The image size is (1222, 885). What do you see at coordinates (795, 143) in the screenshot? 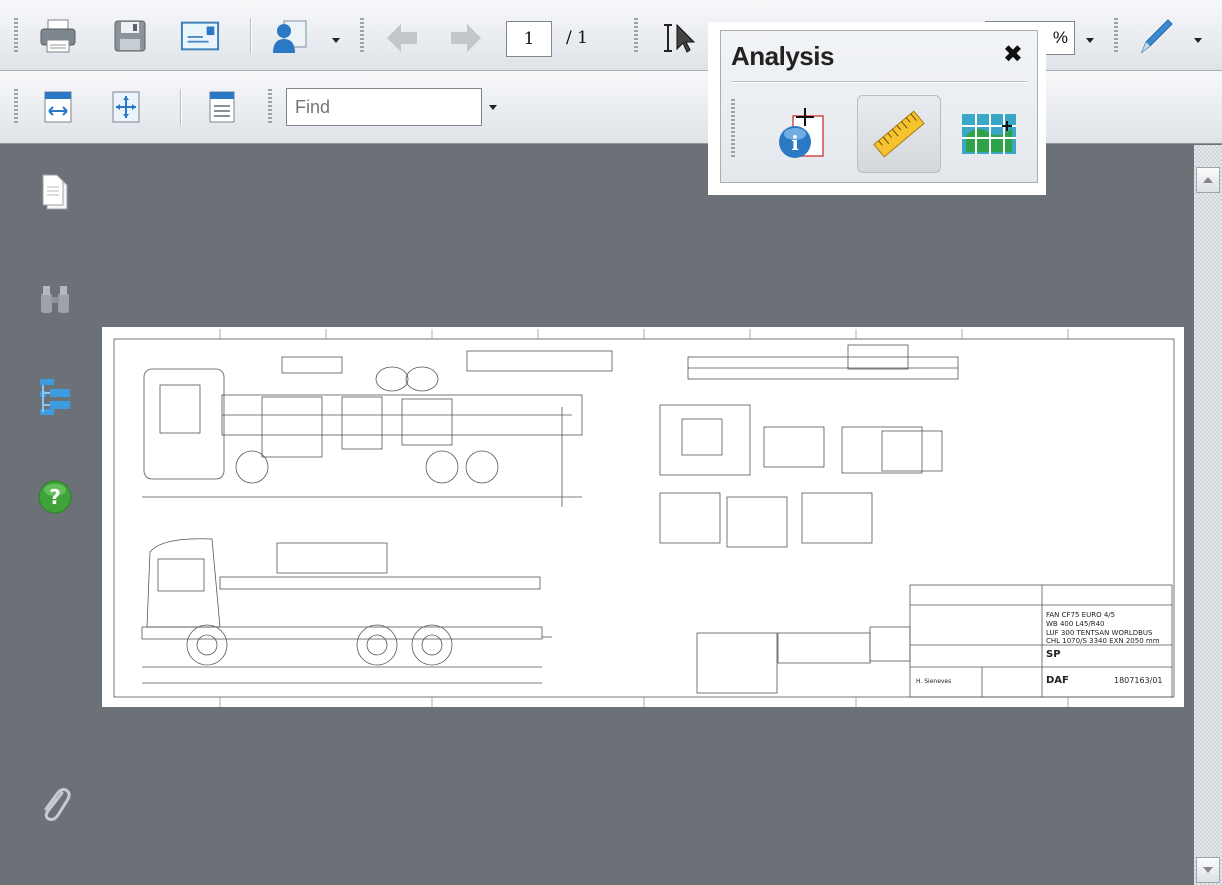
I see `svg-text: i` at bounding box center [795, 143].